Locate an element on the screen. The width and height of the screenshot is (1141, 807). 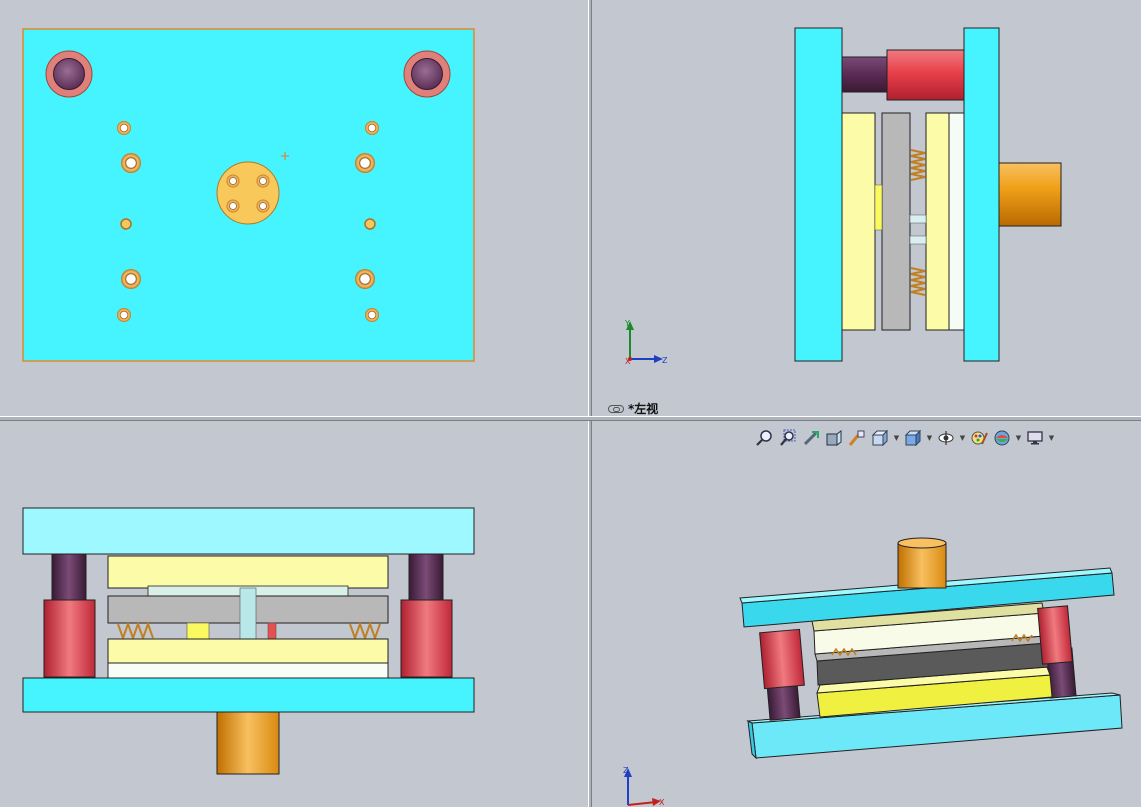
dynamic-annotation-icon is located at coordinates (856, 438).